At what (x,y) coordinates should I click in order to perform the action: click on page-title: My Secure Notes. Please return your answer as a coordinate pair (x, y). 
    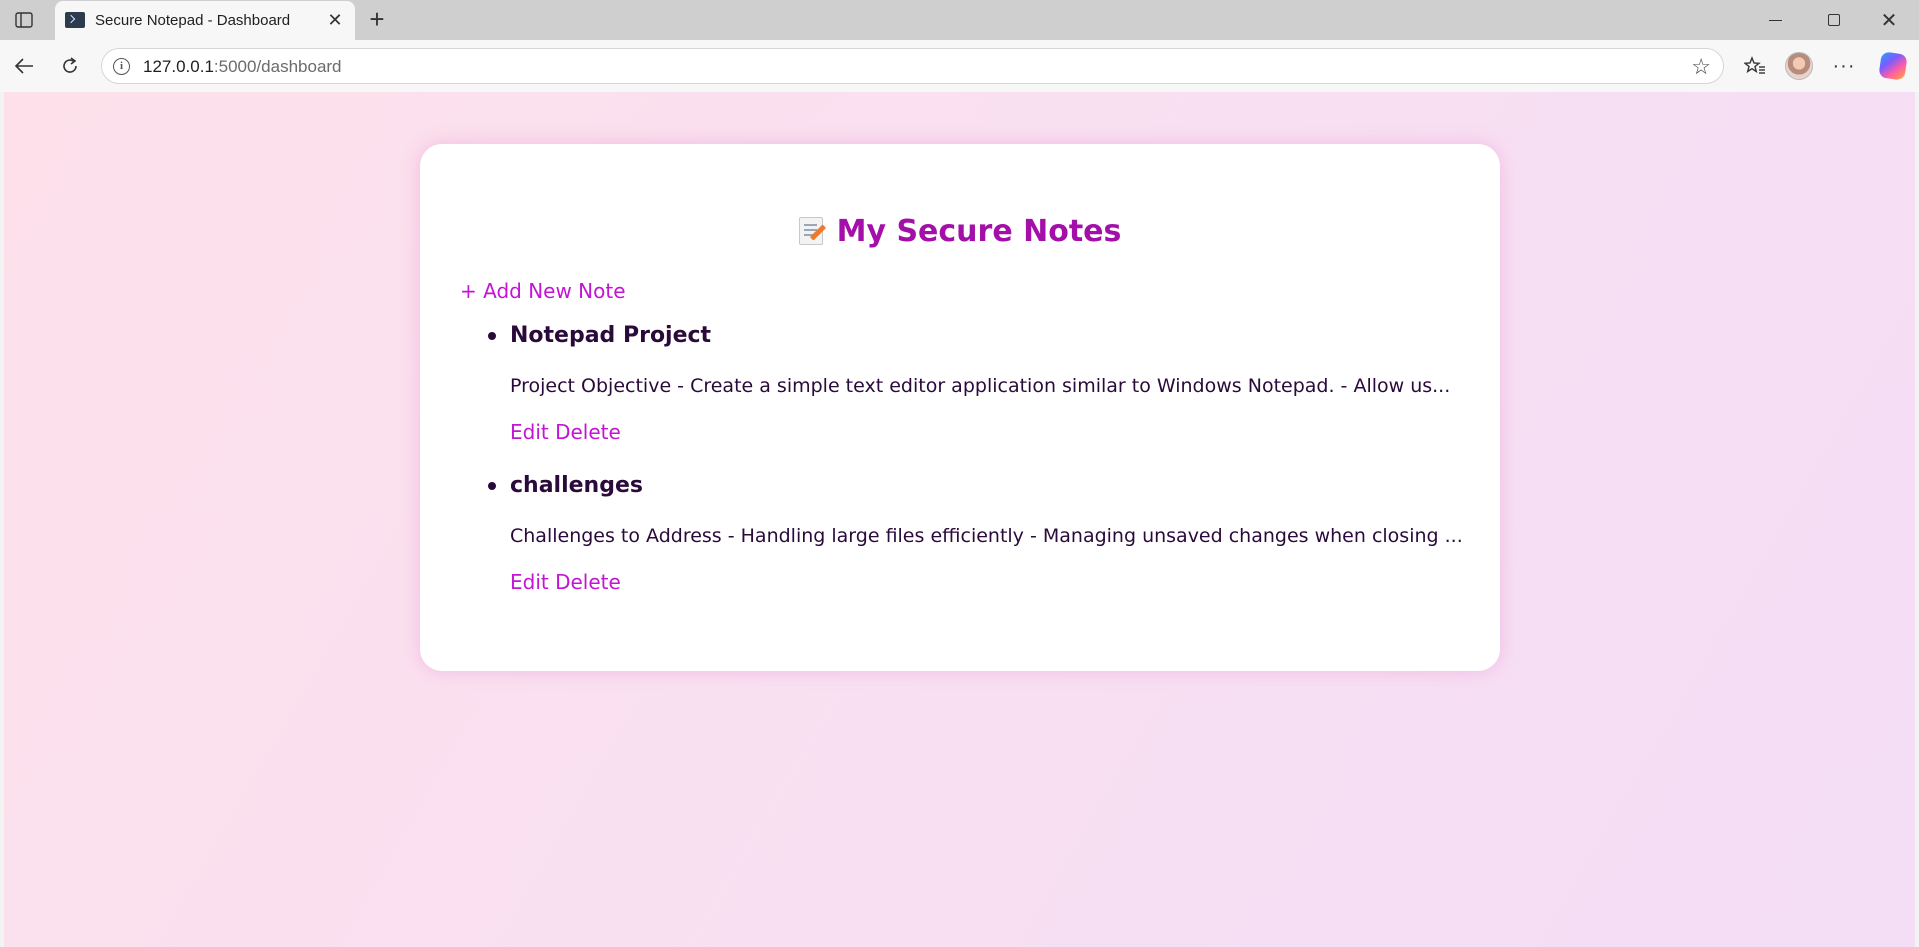
    Looking at the image, I should click on (960, 231).